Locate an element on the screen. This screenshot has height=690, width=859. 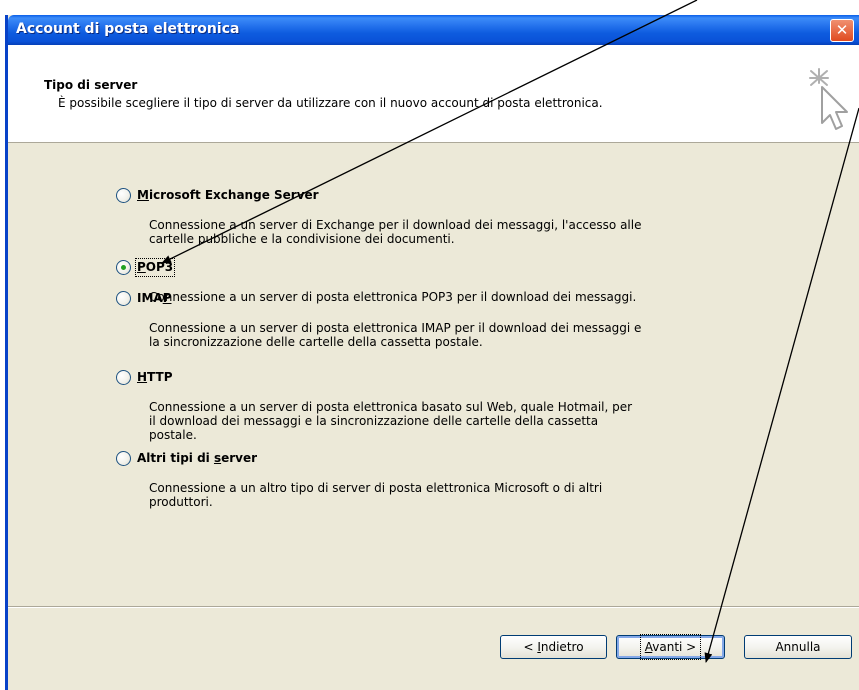
back-button-label: < Indietro is located at coordinates (553, 647).